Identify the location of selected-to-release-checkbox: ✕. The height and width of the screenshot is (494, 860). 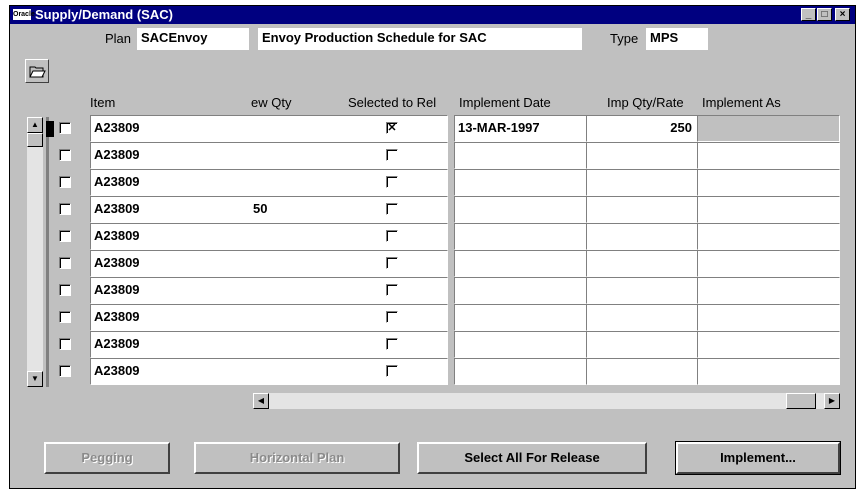
(392, 128).